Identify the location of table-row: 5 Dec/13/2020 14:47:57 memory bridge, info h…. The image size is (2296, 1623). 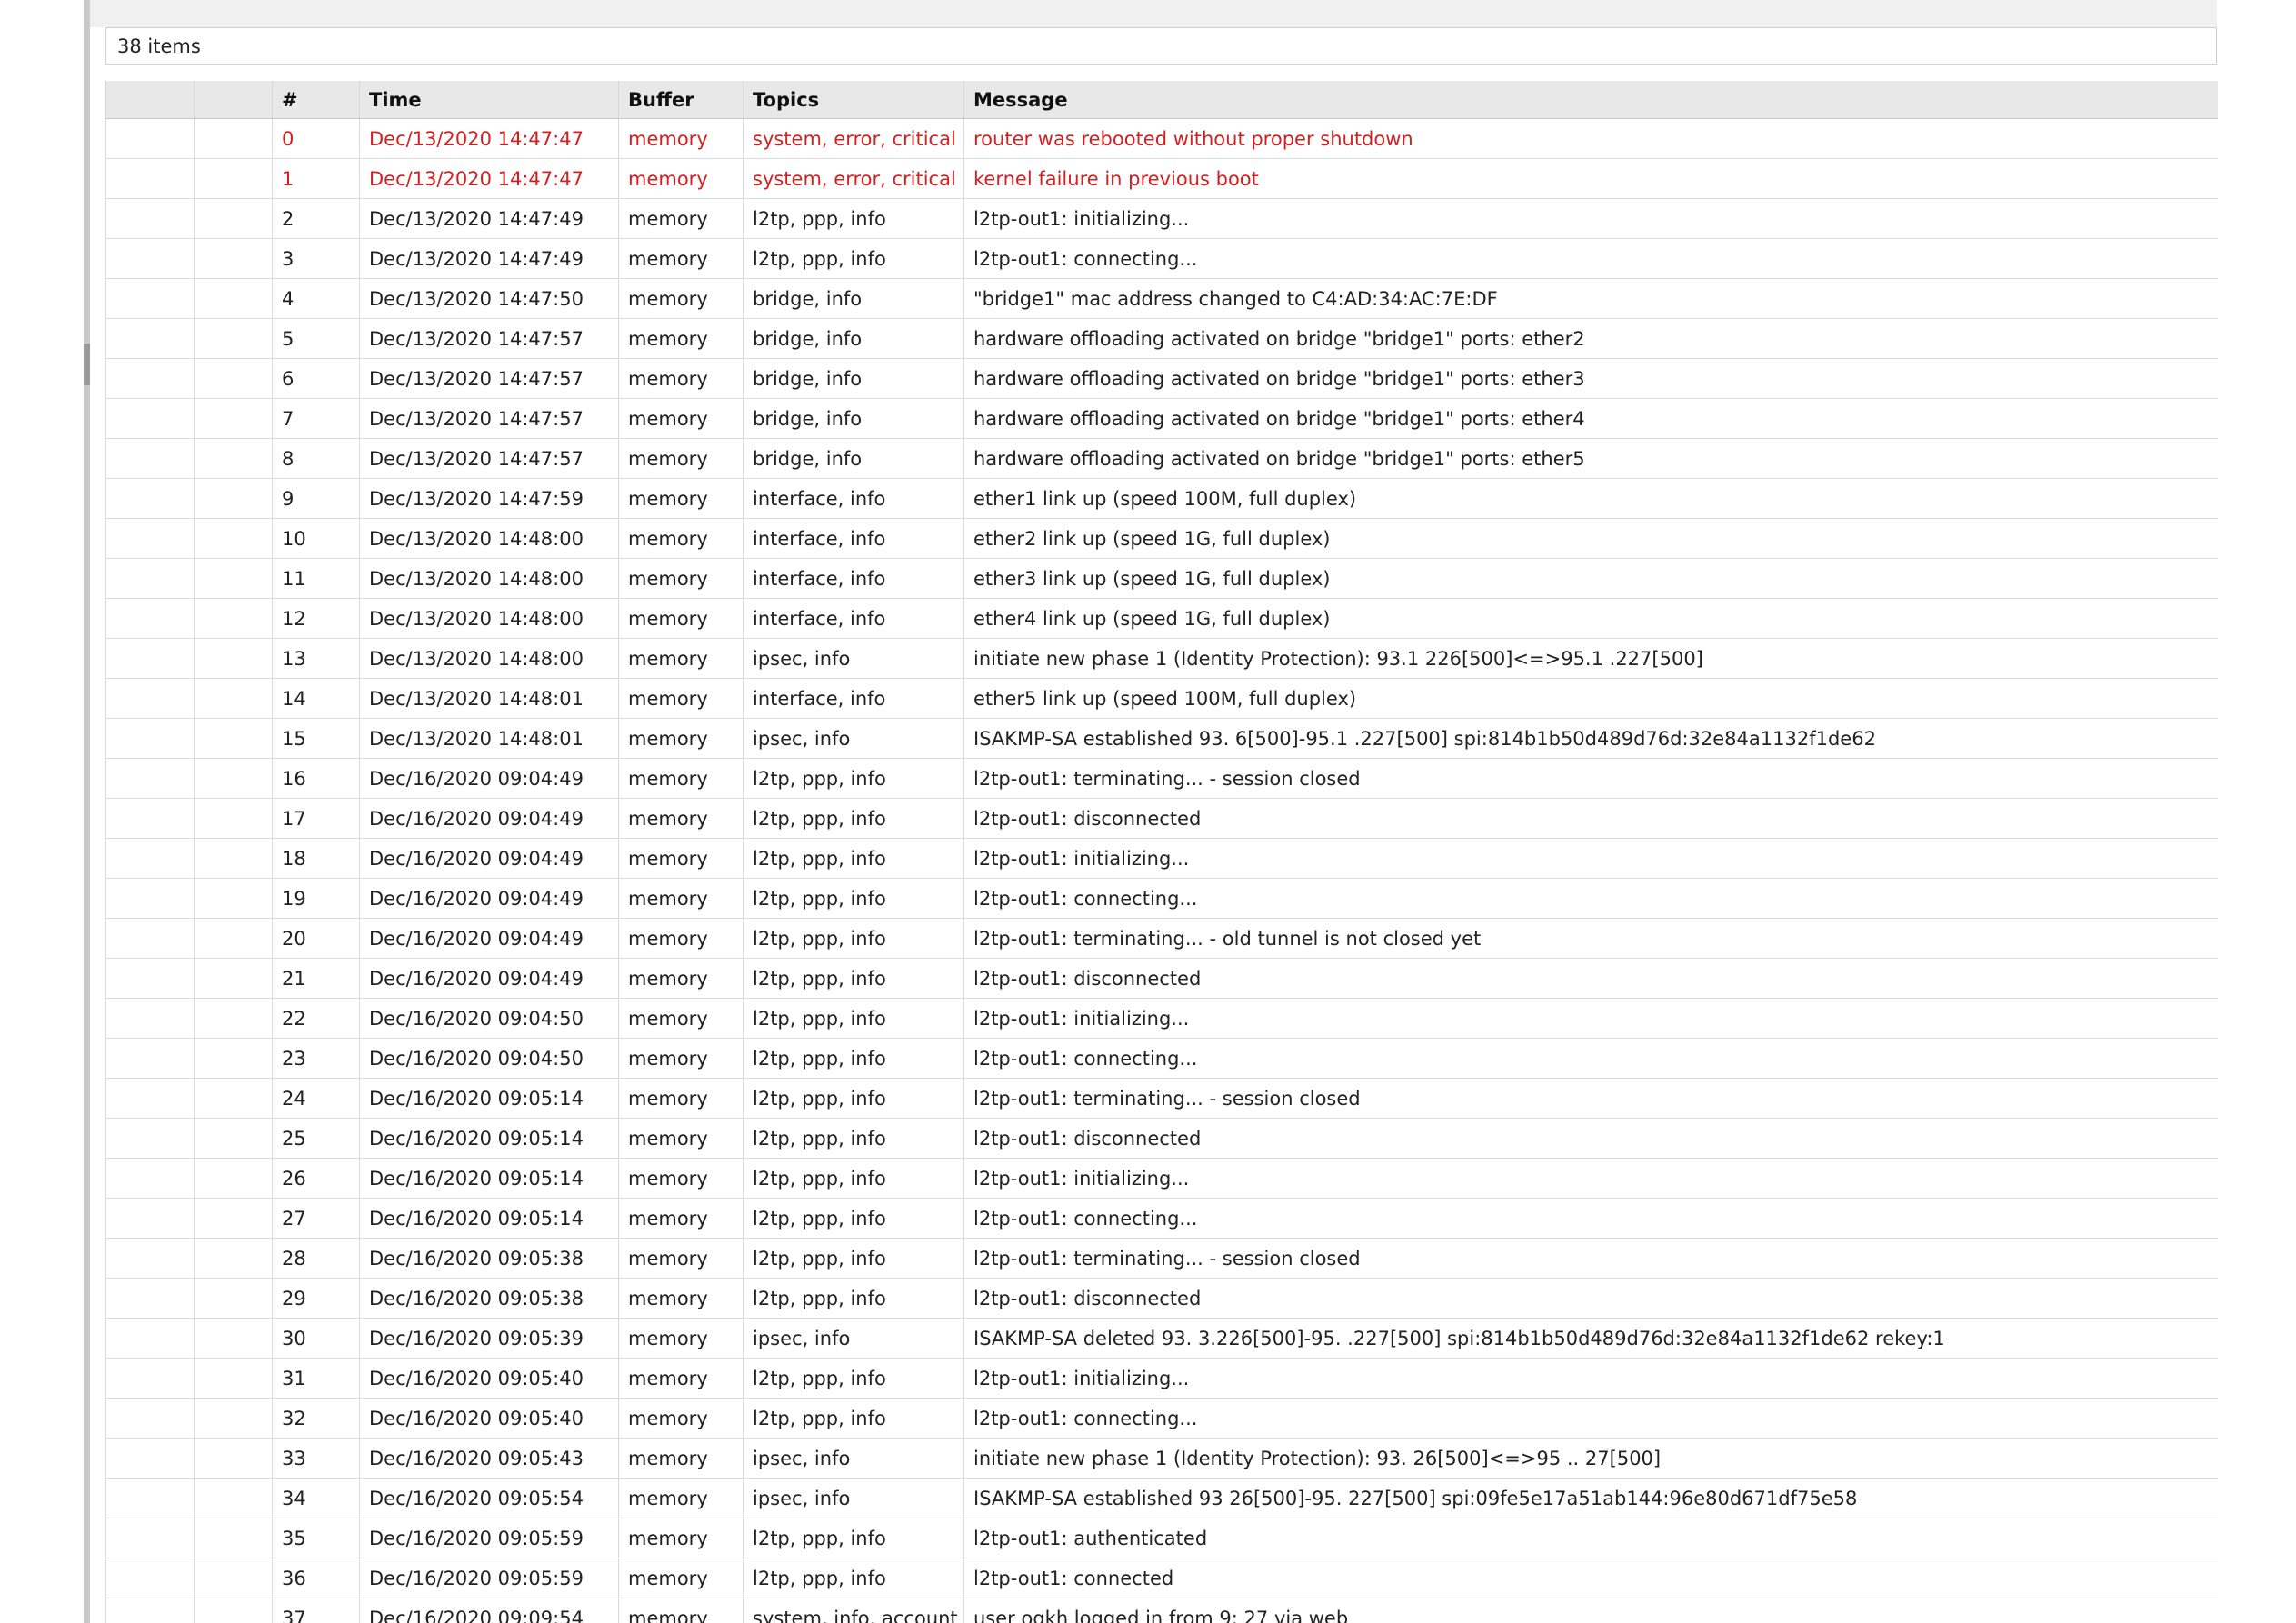
(1161, 338).